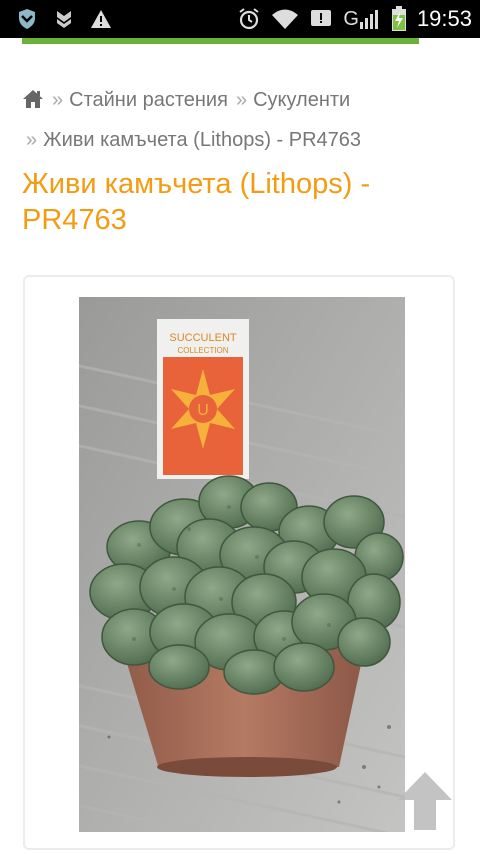  What do you see at coordinates (399, 19) in the screenshot?
I see `battery-charging-icon` at bounding box center [399, 19].